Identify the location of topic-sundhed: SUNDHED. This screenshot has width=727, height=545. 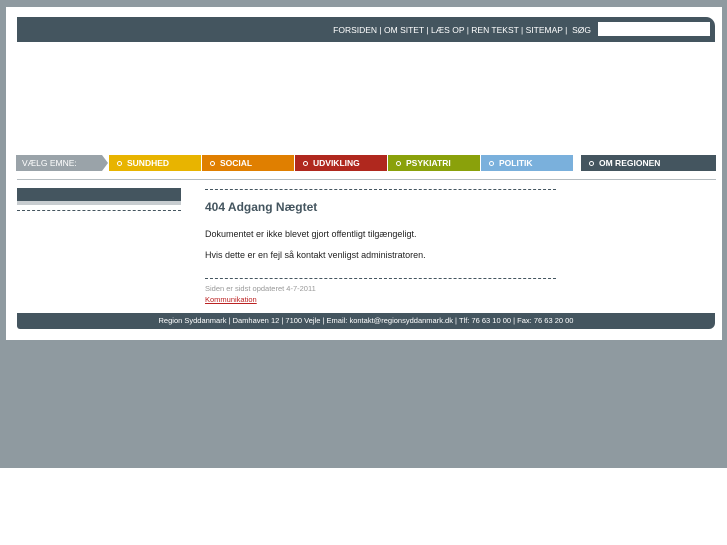
(155, 163).